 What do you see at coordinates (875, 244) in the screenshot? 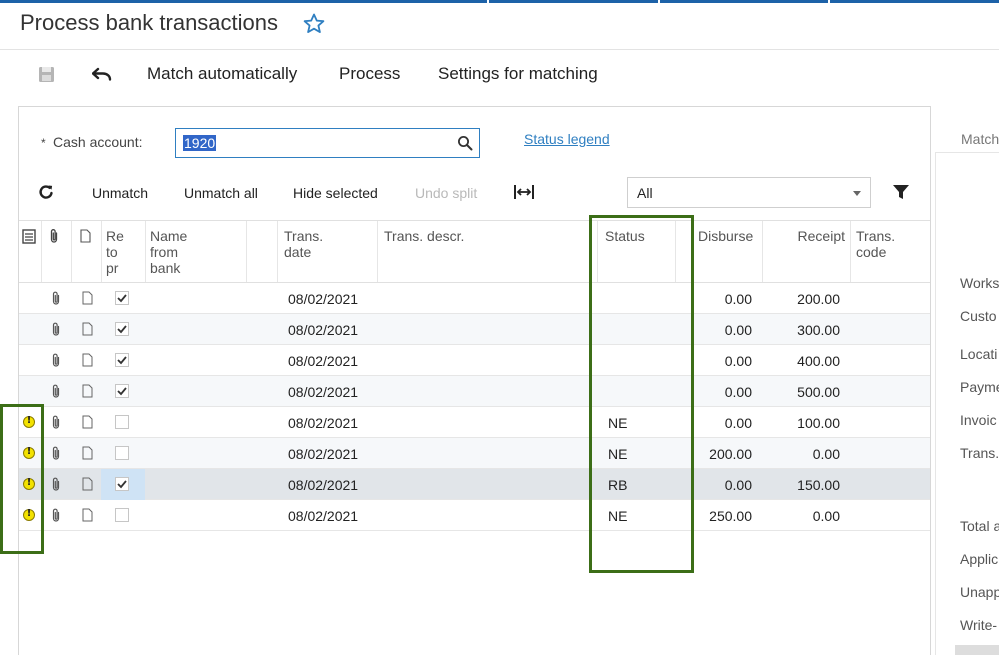
I see `col-header-trans-code: Trans. code` at bounding box center [875, 244].